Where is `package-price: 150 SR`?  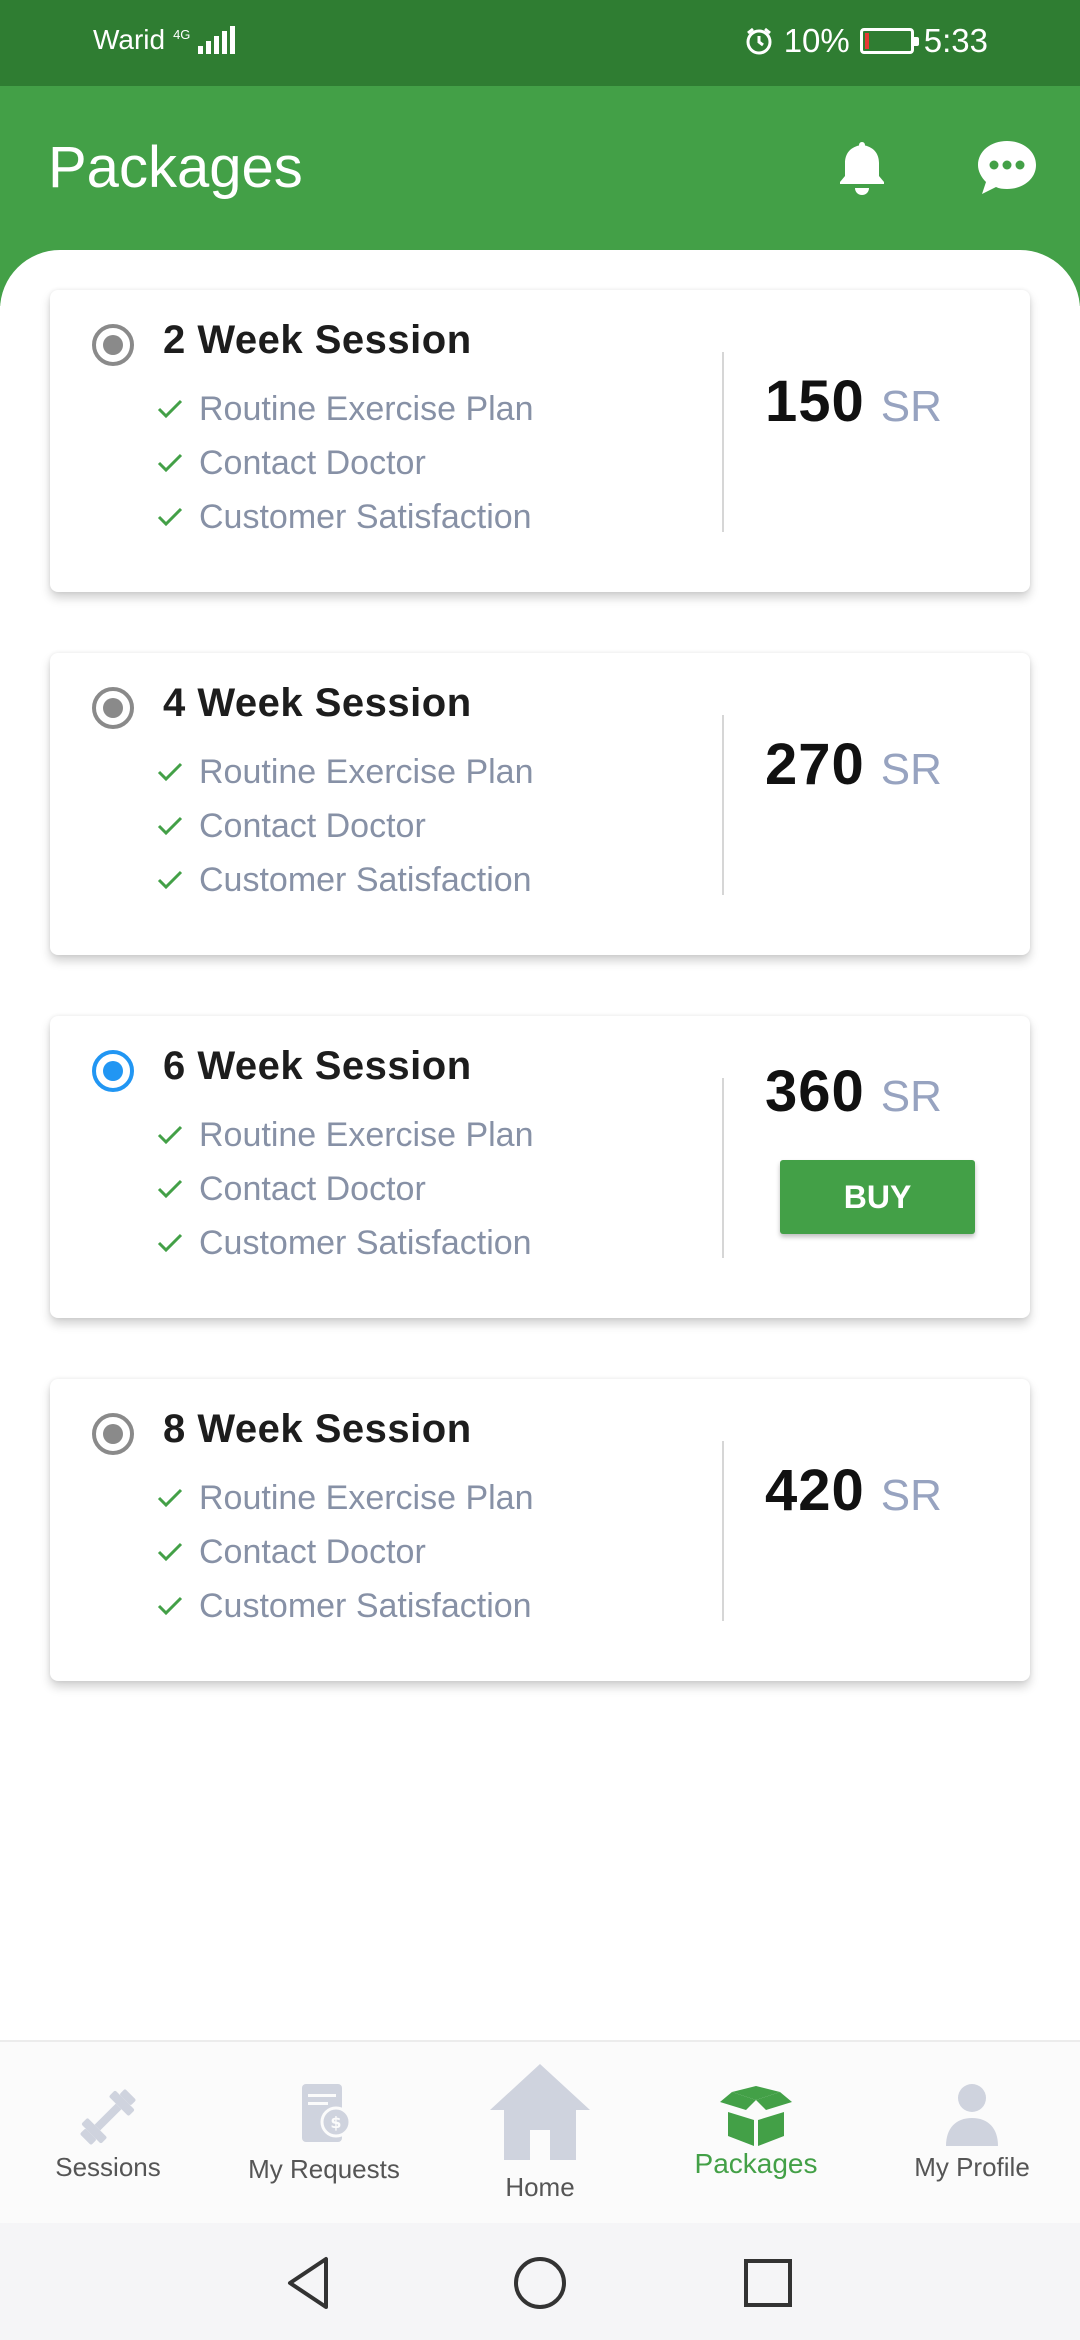
package-price: 150 SR is located at coordinates (853, 401).